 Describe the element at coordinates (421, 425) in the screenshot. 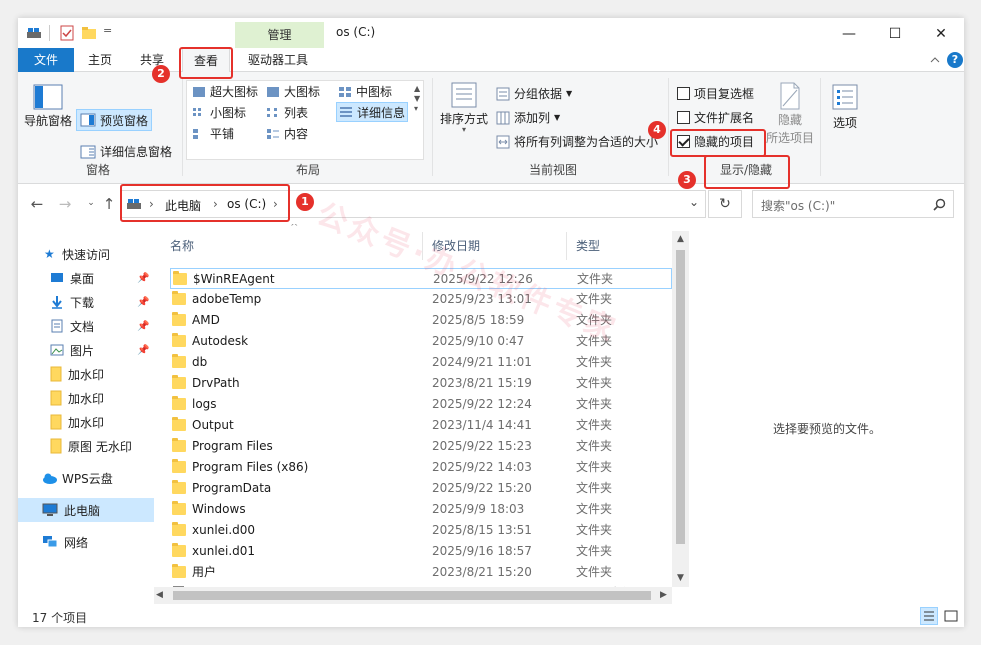

I see `table-row: Output 2023/11/4 14:41 文件夹` at that location.